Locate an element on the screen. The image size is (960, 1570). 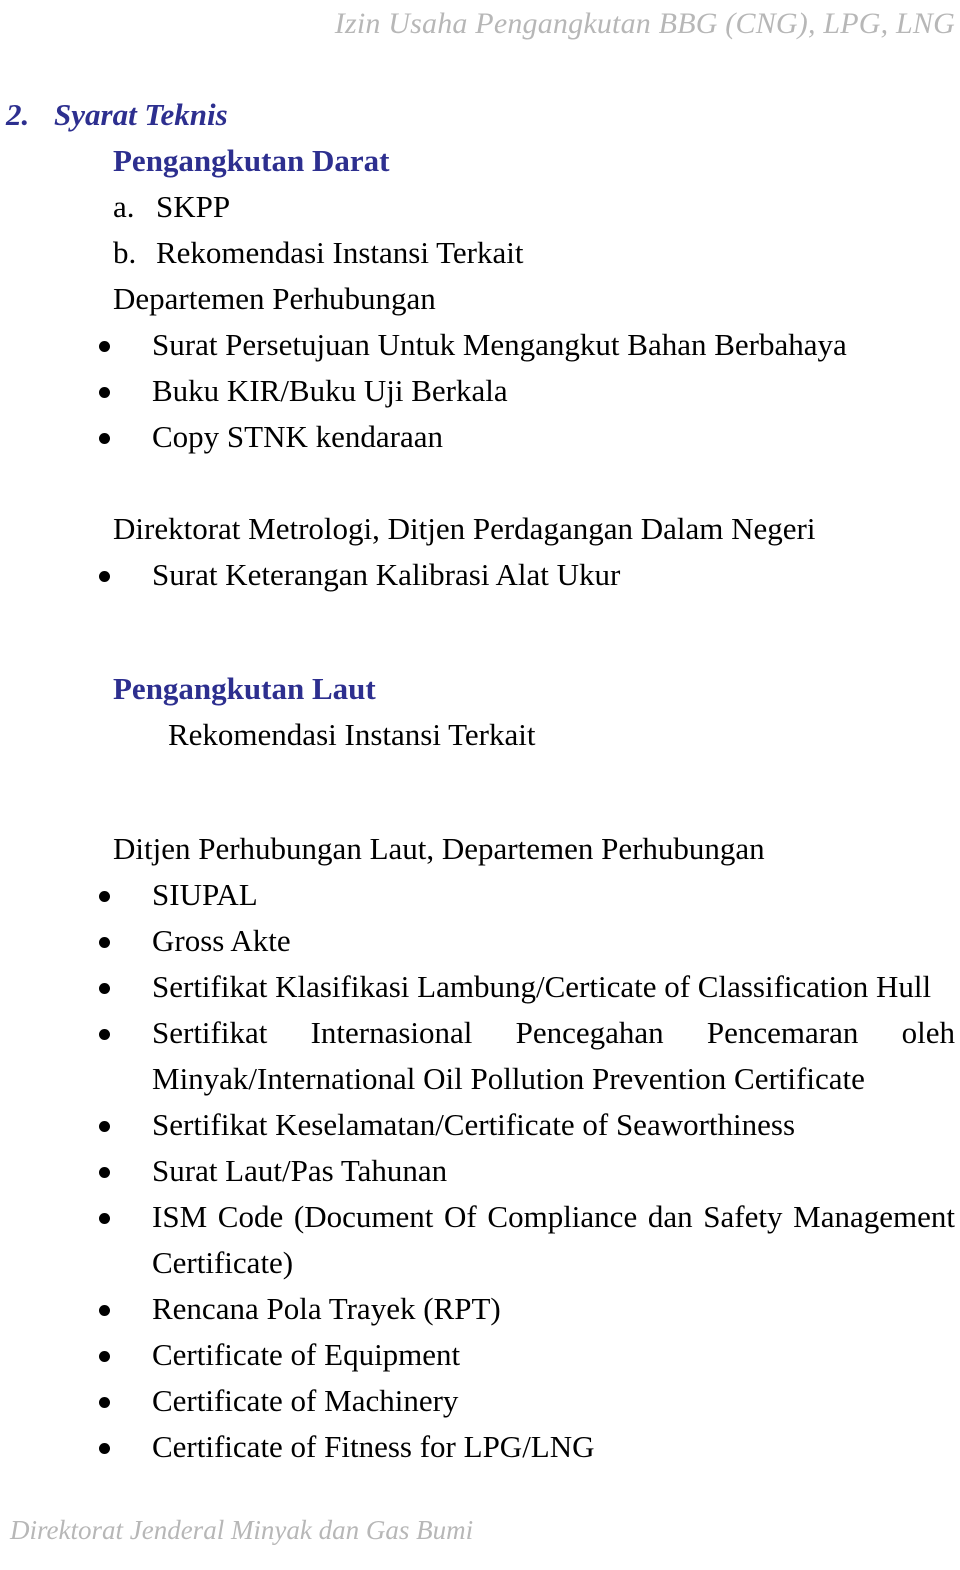
section-heading: 2. Syarat Teknis is located at coordinates (480, 115).